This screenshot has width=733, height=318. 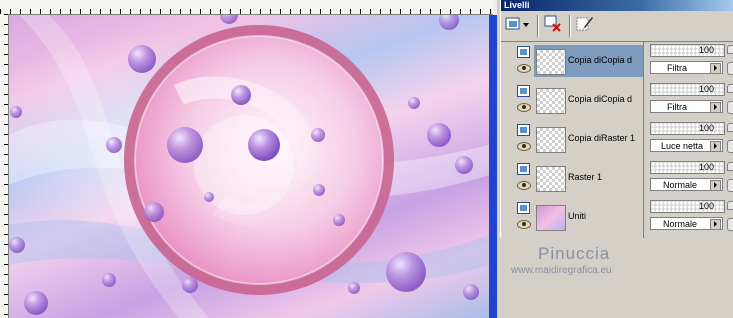 I want to click on watermark: Pinuccia www.maidiregrafica.eu, so click(x=616, y=278).